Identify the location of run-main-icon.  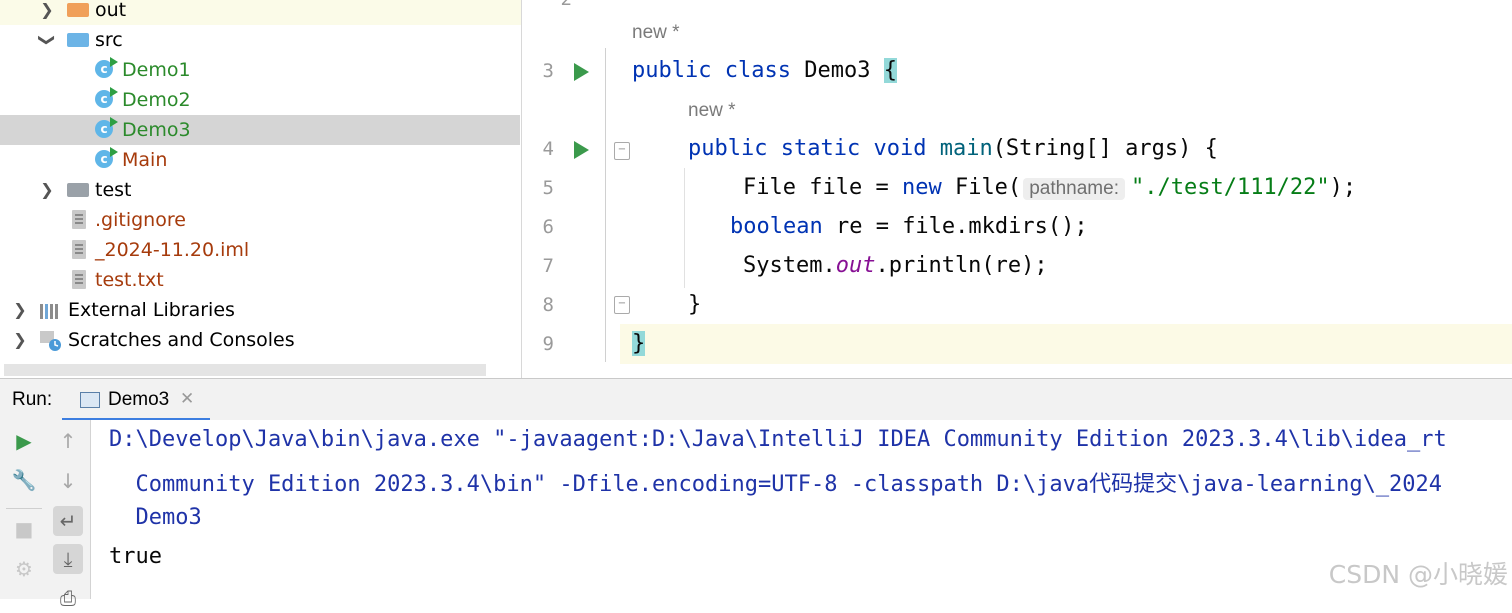
(581, 150).